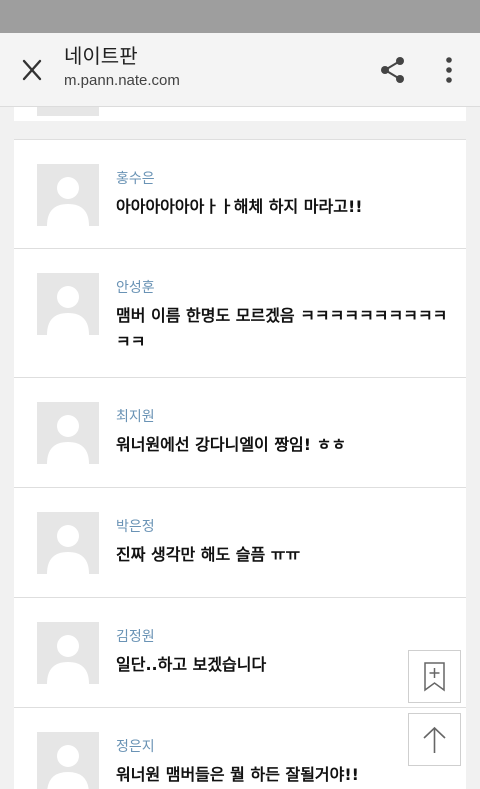  Describe the element at coordinates (101, 56) in the screenshot. I see `page-title: 네이트판` at that location.